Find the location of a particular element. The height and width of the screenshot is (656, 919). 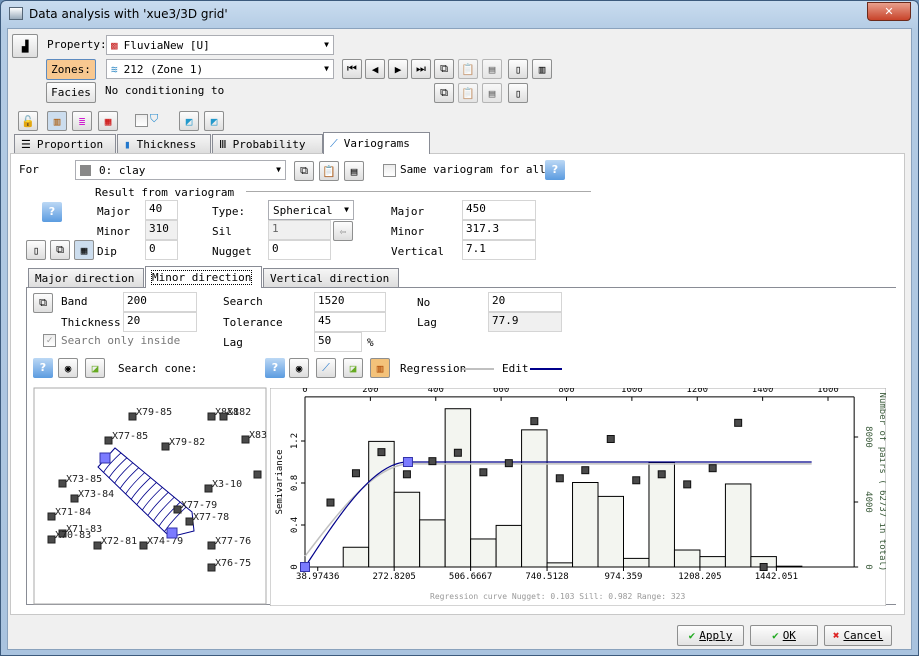

top-tick-label: 1000 is located at coordinates (632, 391).